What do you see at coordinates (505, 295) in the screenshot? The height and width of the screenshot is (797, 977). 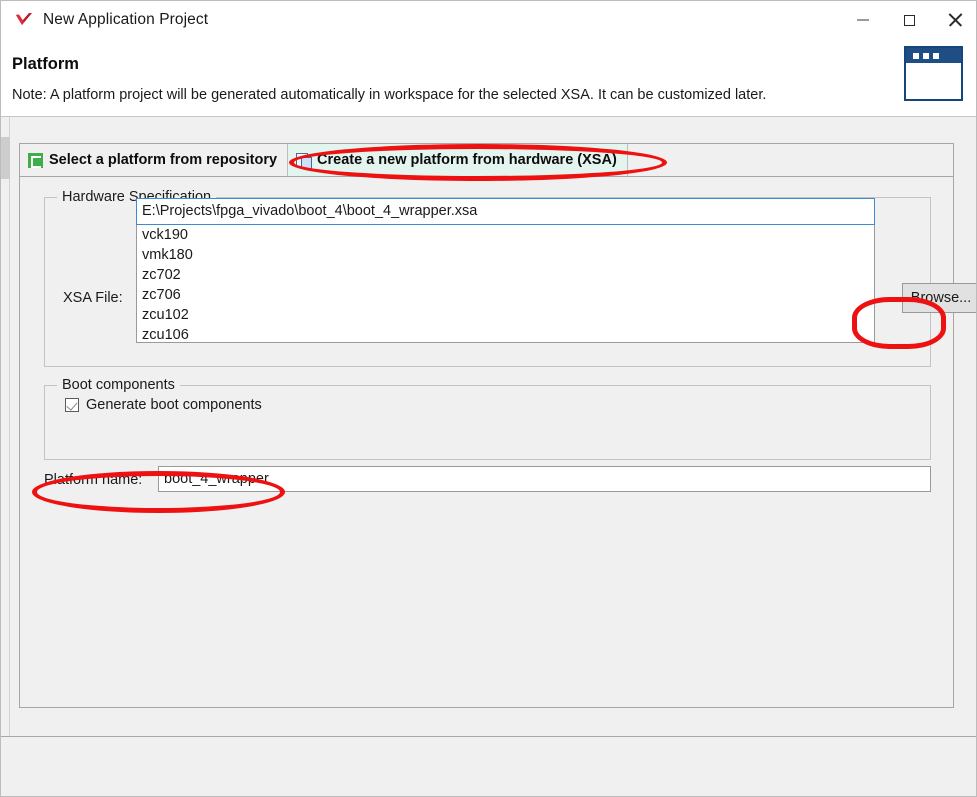 I see `xsa-list-item: zc706` at bounding box center [505, 295].